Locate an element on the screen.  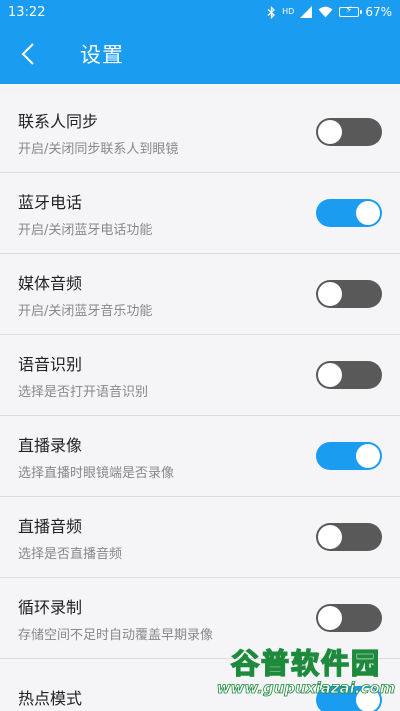
setting-subtitle: 选择直播时眼镜端是否录像 is located at coordinates (96, 473).